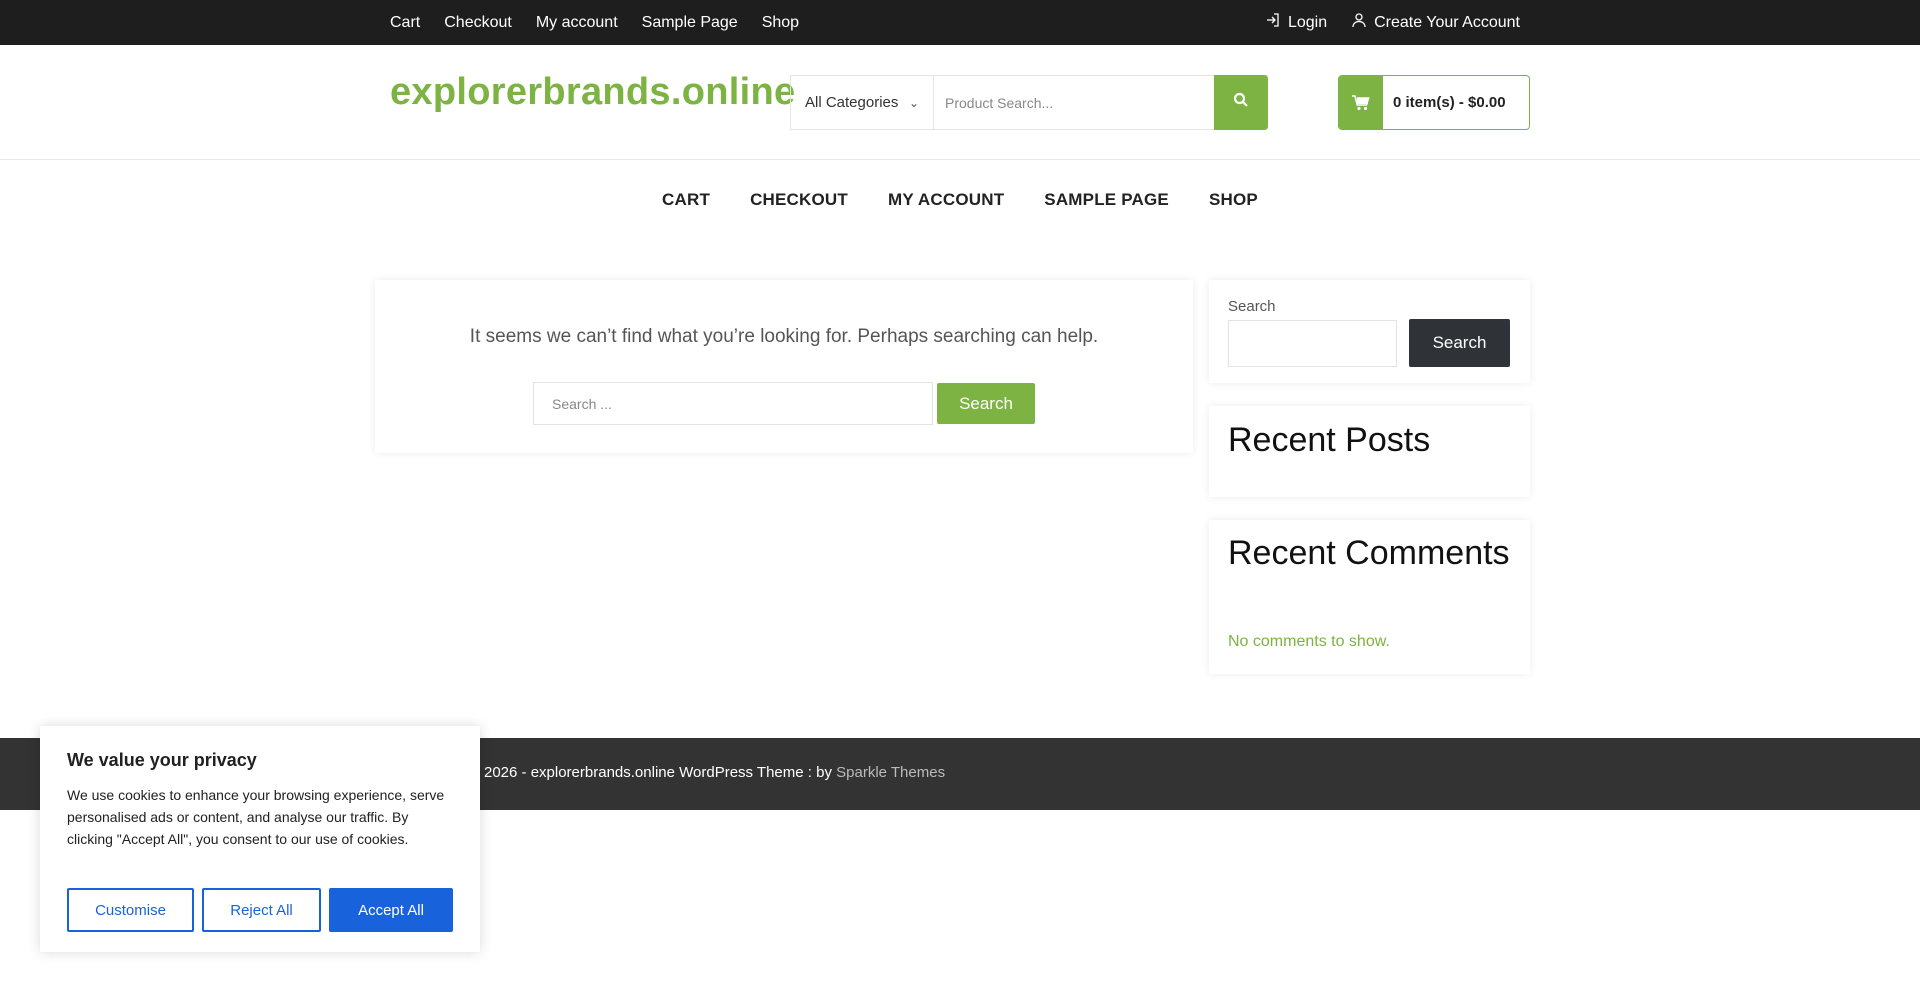 This screenshot has height=993, width=1920. What do you see at coordinates (1447, 23) in the screenshot?
I see `create-account-label: Create Your Account` at bounding box center [1447, 23].